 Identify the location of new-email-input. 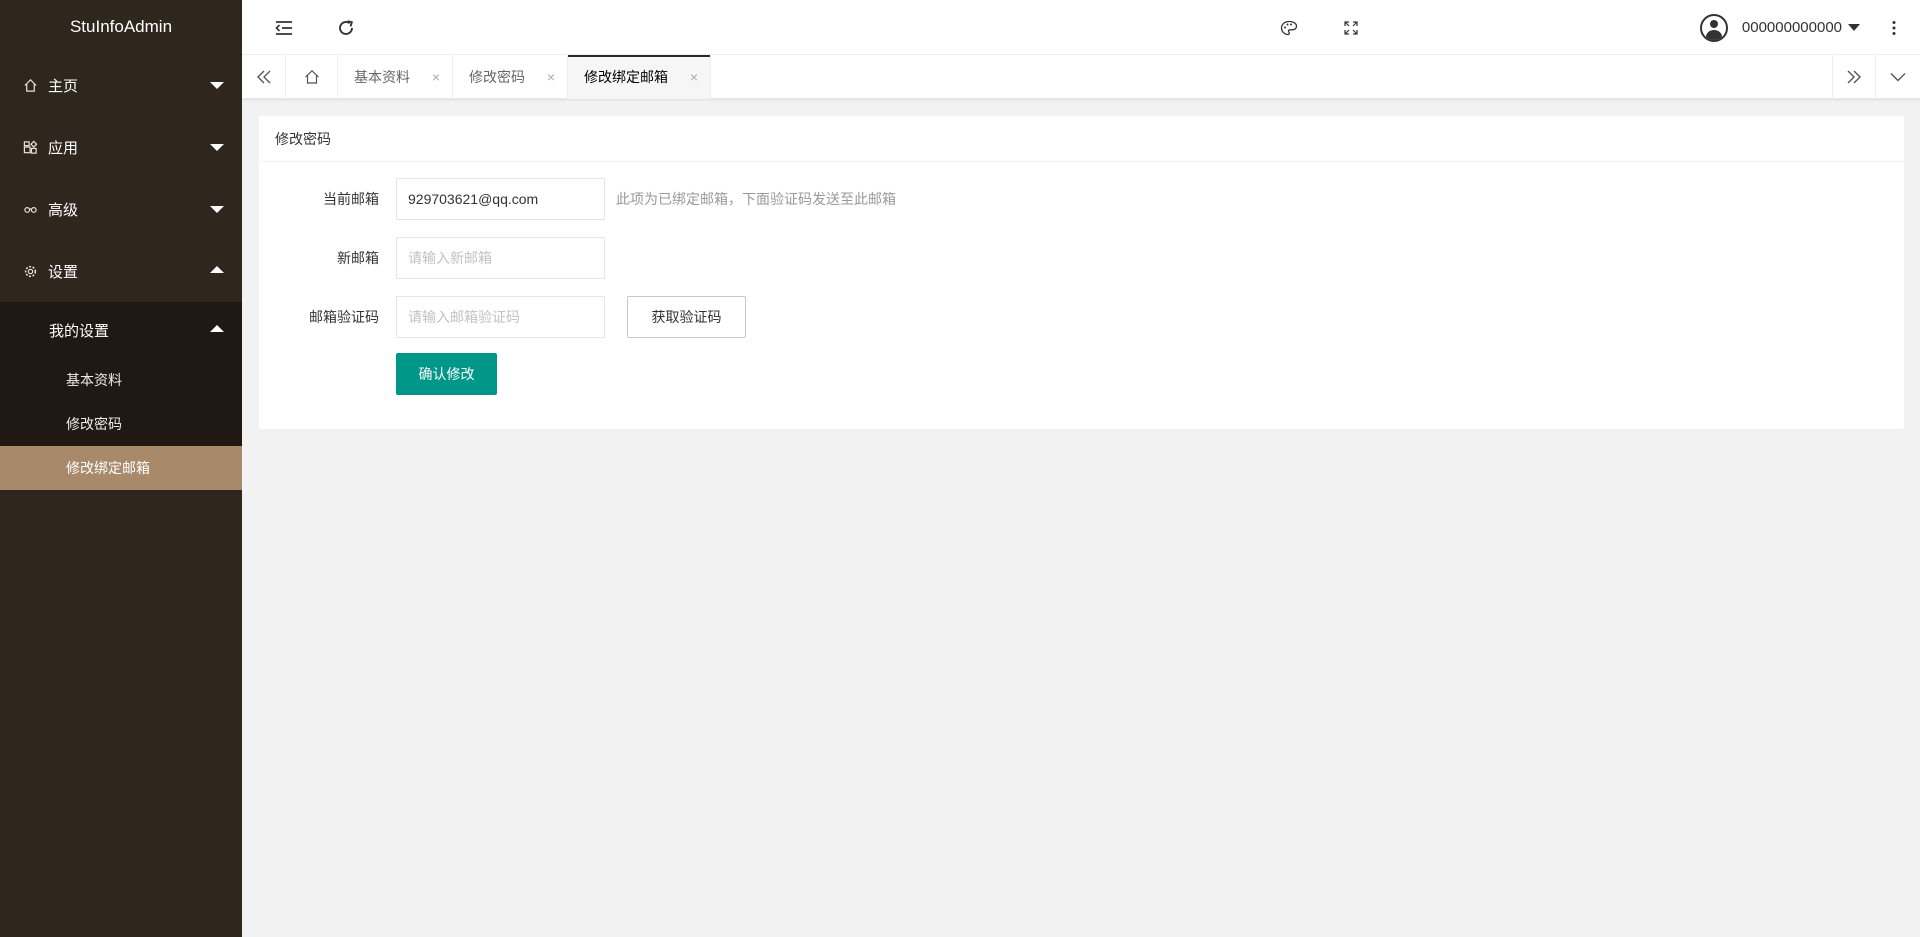
(500, 258).